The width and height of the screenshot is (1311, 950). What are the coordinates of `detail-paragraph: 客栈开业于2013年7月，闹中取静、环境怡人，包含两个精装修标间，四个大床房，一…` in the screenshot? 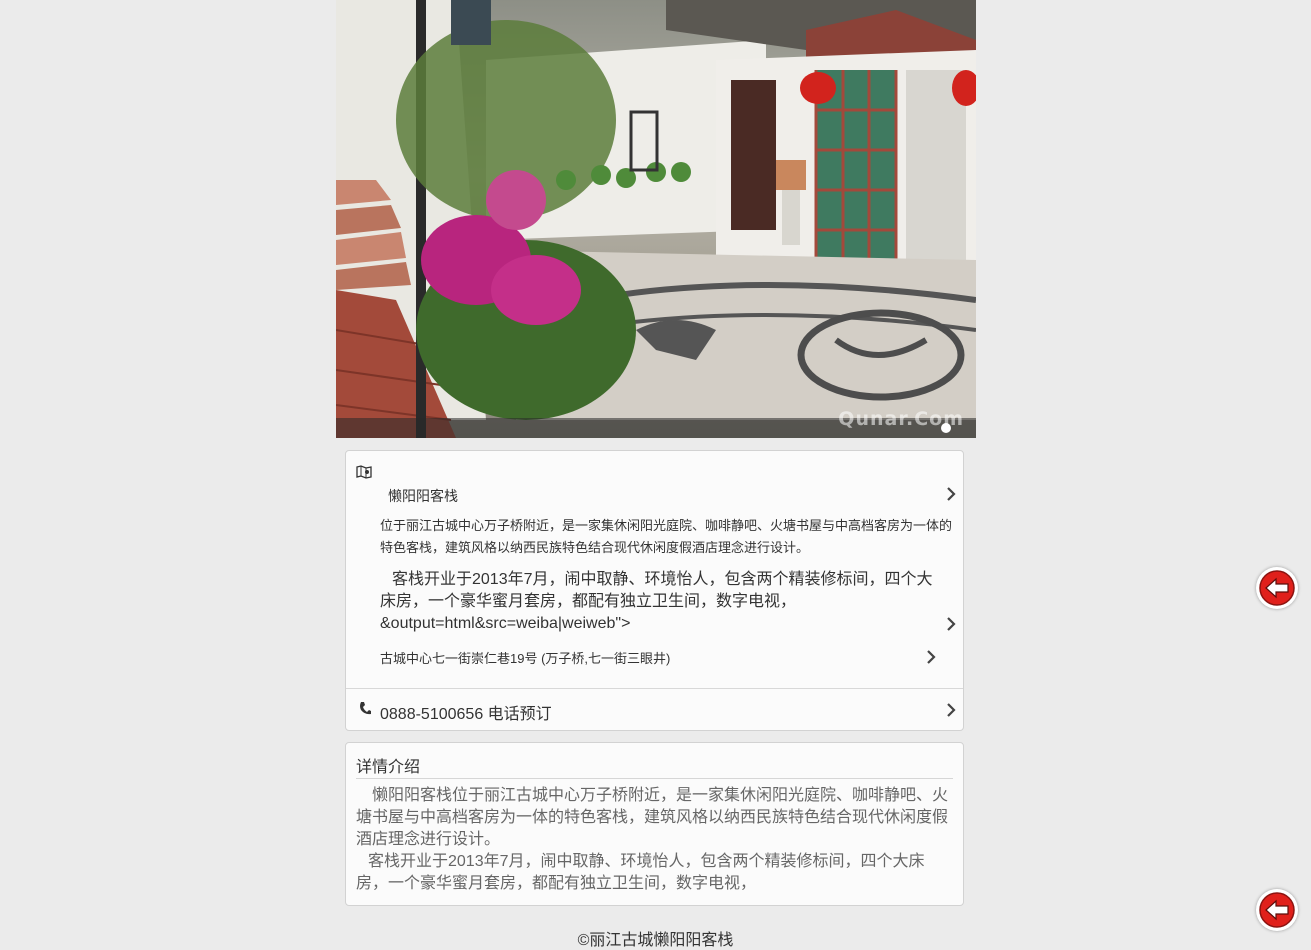 It's located at (640, 872).